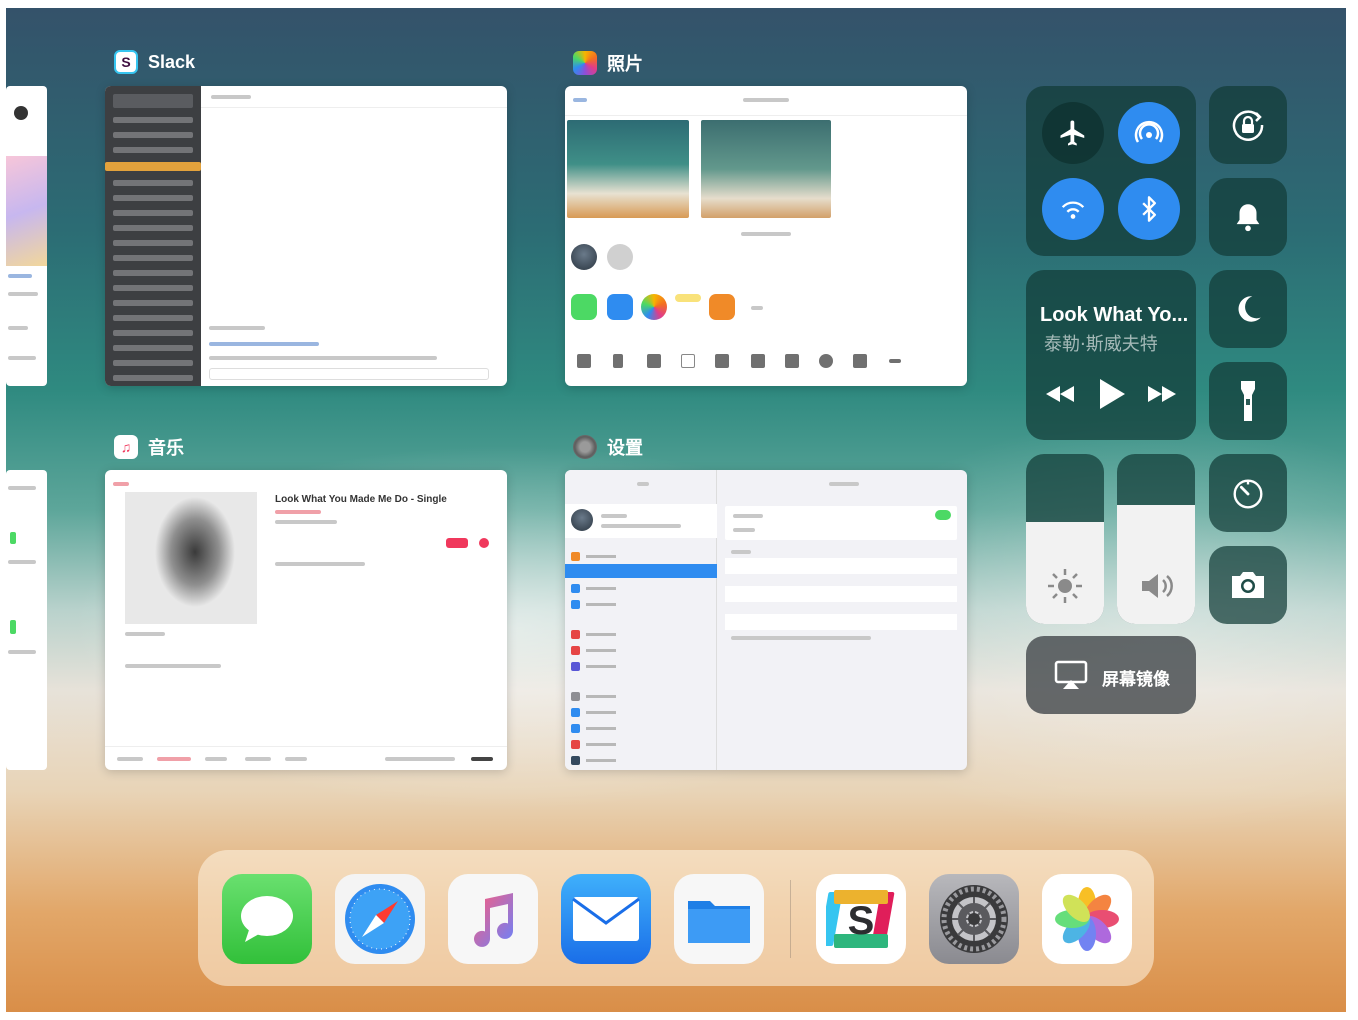 The image size is (1358, 1020). I want to click on music-tab-bar, so click(306, 758).